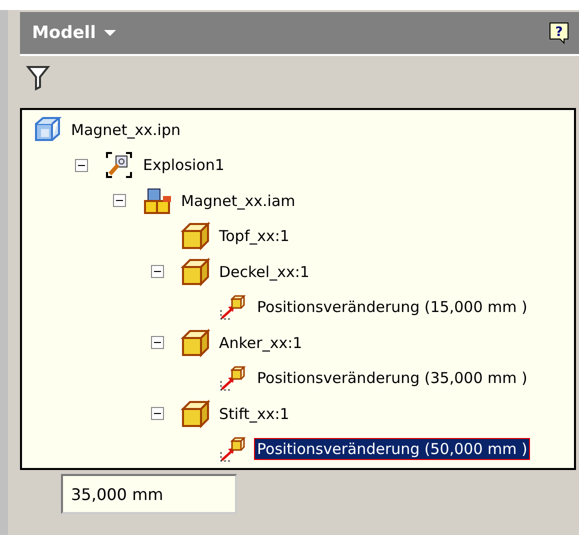 This screenshot has width=579, height=535. Describe the element at coordinates (184, 165) in the screenshot. I see `tree-item: Explosion1` at that location.